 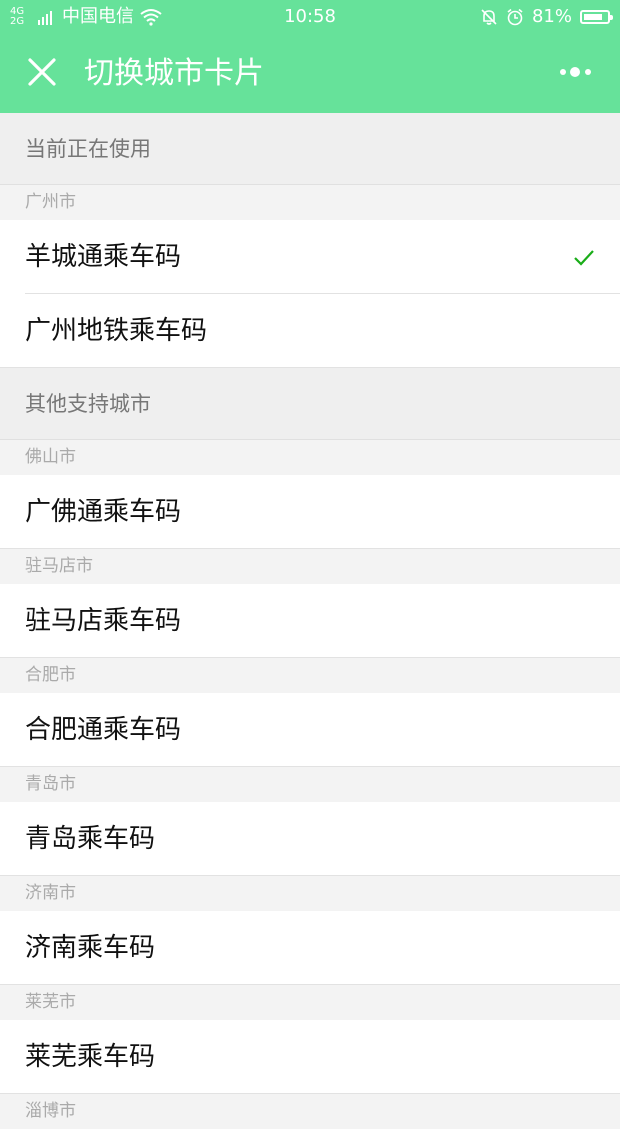 I want to click on item-label: 莱芜乘车码, so click(x=90, y=1057).